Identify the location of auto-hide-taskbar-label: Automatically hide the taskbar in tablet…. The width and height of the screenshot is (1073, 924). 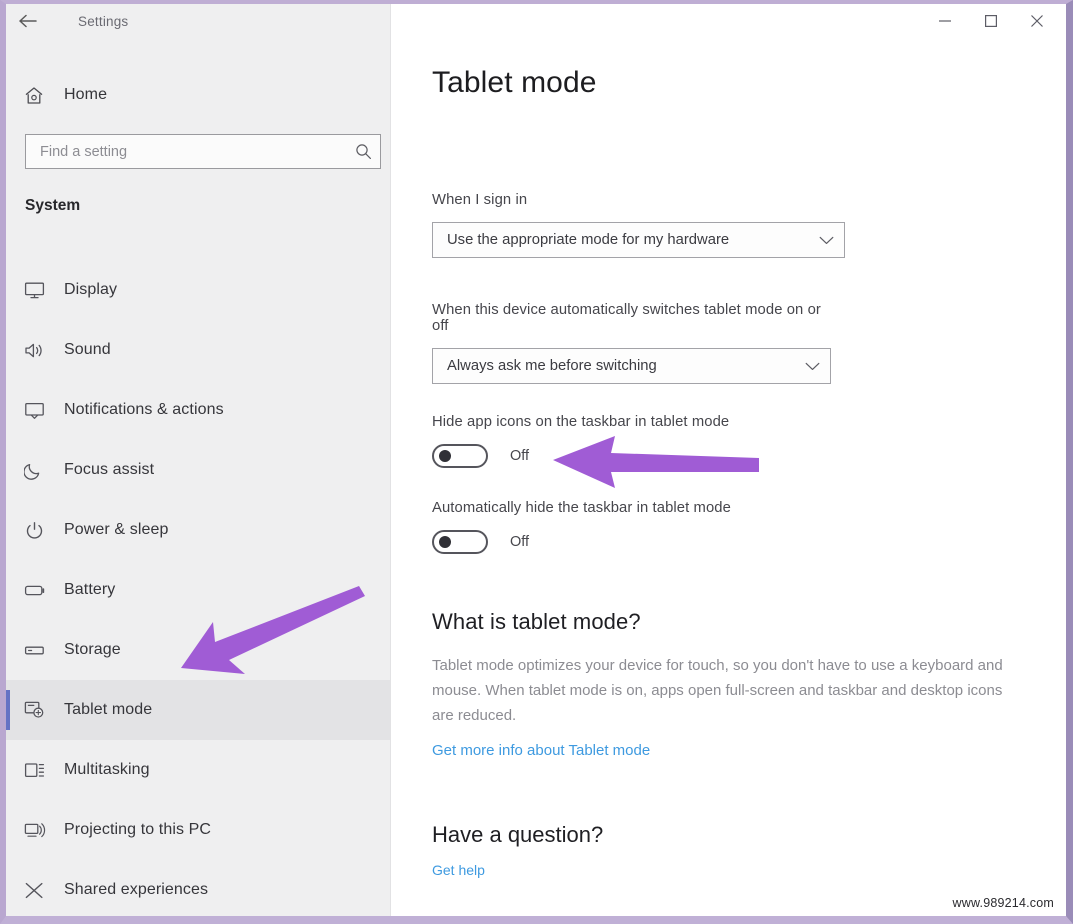
(581, 508).